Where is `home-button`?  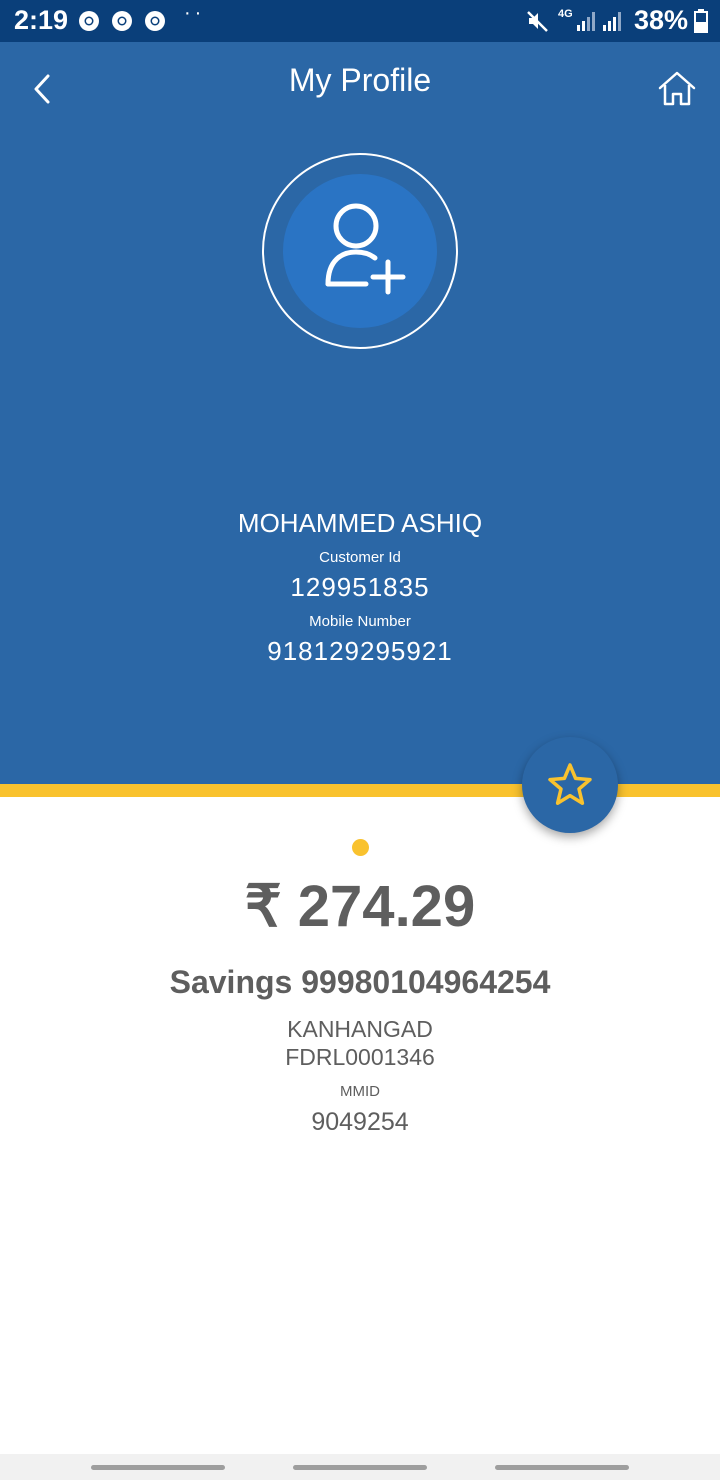 home-button is located at coordinates (677, 89).